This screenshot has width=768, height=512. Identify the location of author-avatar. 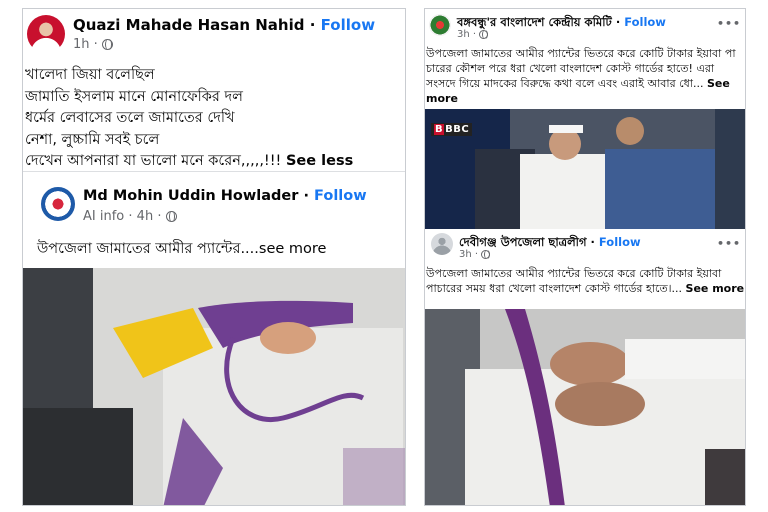
(46, 34).